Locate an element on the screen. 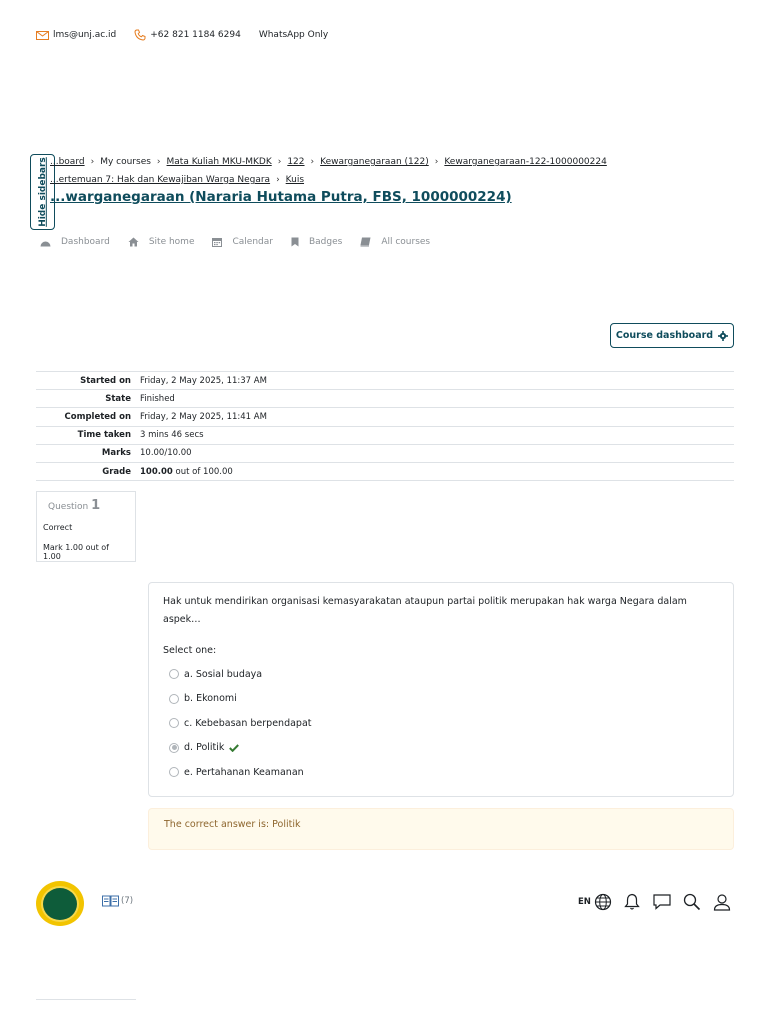  table-row: Time taken 3 mins 46 secs is located at coordinates (385, 435).